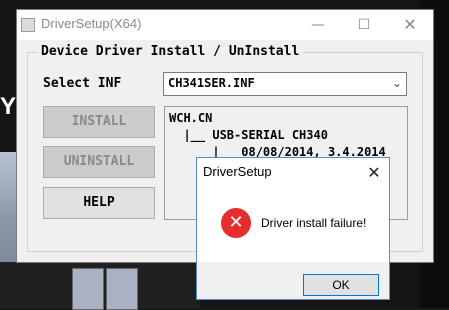 The height and width of the screenshot is (310, 449). What do you see at coordinates (236, 223) in the screenshot?
I see `error-icon: ✕` at bounding box center [236, 223].